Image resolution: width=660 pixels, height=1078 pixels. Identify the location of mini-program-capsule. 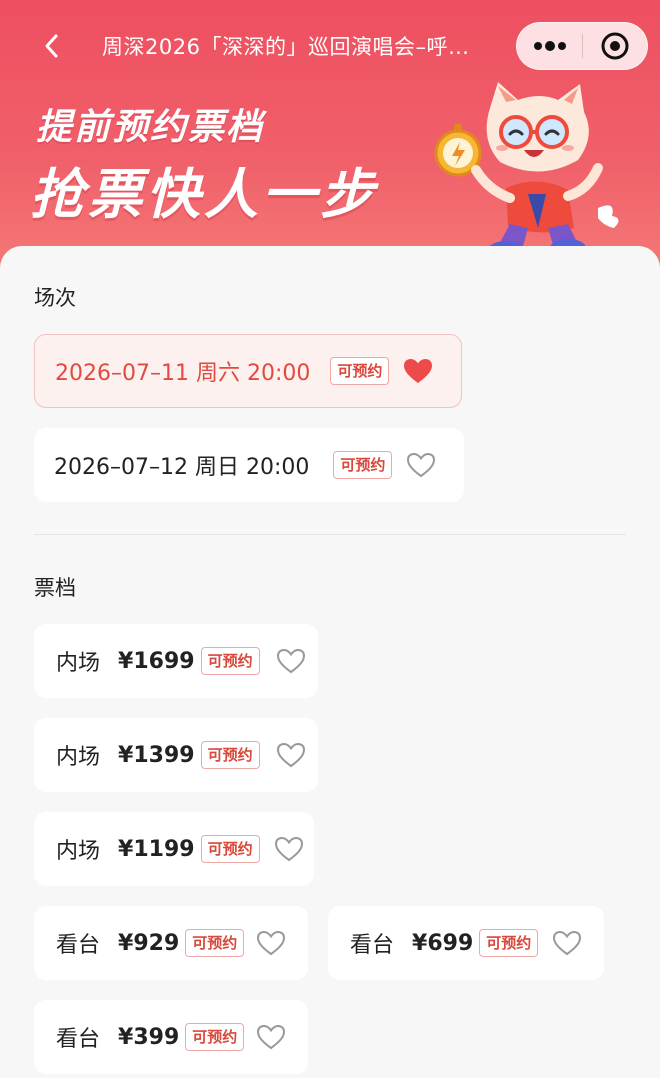
(582, 46).